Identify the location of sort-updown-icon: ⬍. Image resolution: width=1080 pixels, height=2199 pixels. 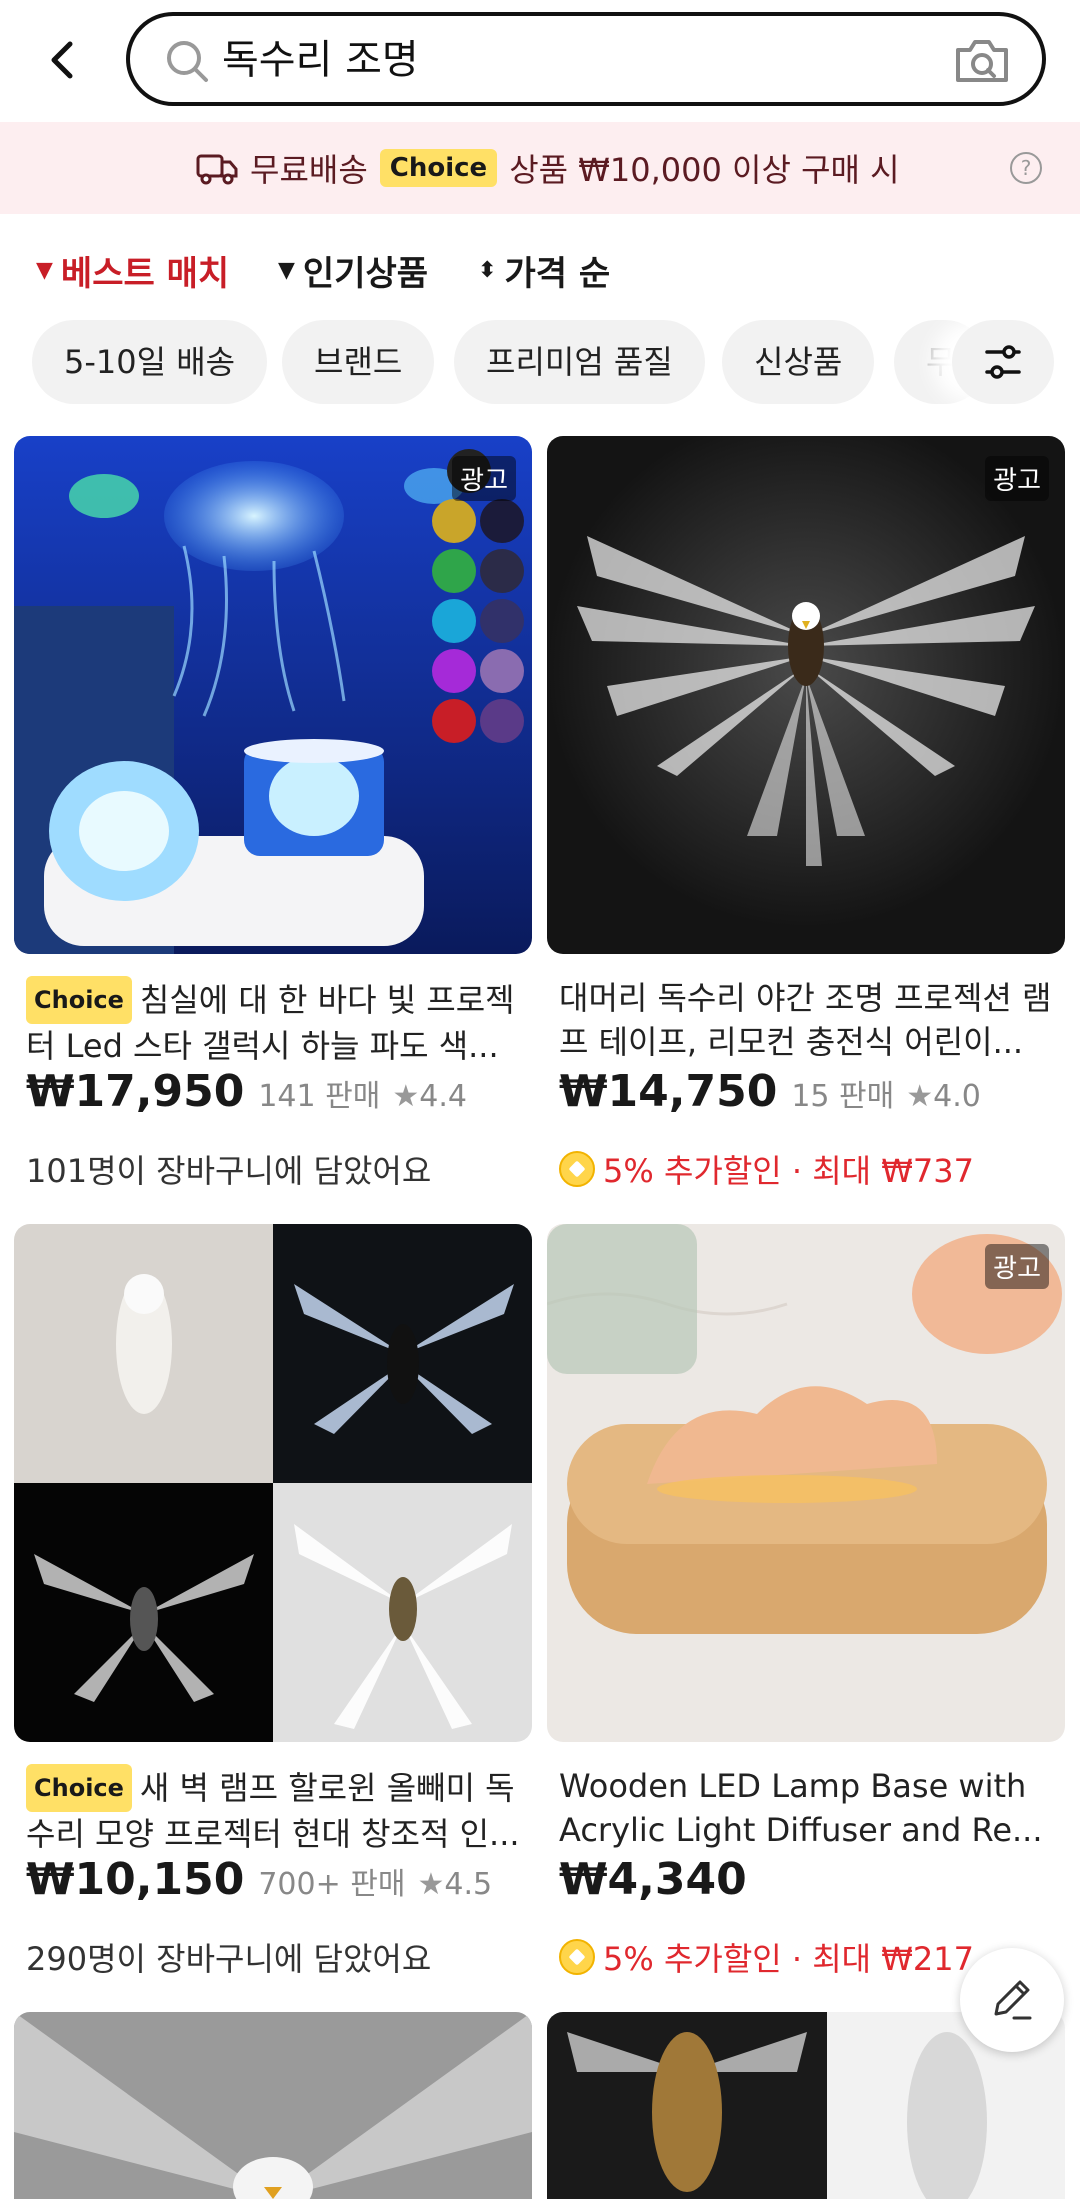
(487, 270).